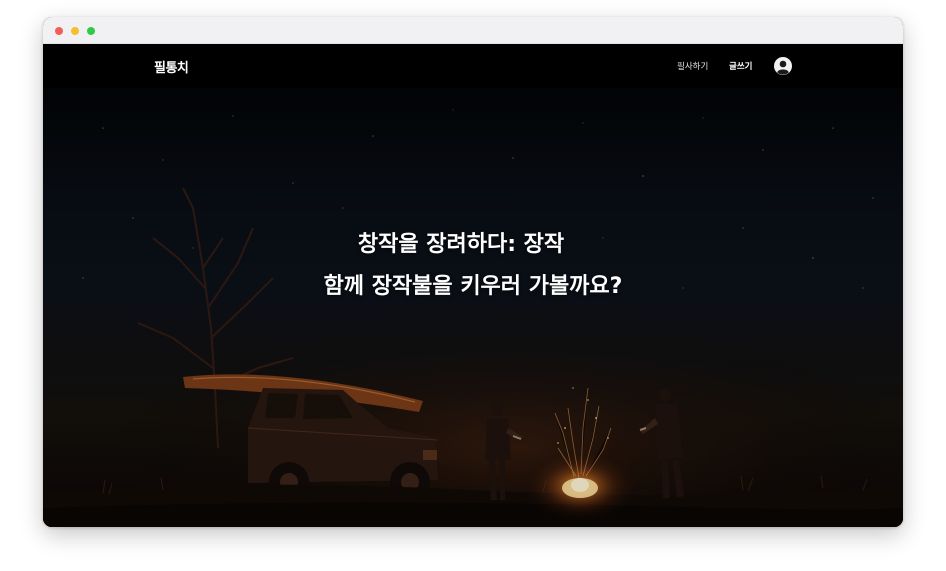 The width and height of the screenshot is (946, 571). Describe the element at coordinates (783, 66) in the screenshot. I see `user-avatar-icon` at that location.